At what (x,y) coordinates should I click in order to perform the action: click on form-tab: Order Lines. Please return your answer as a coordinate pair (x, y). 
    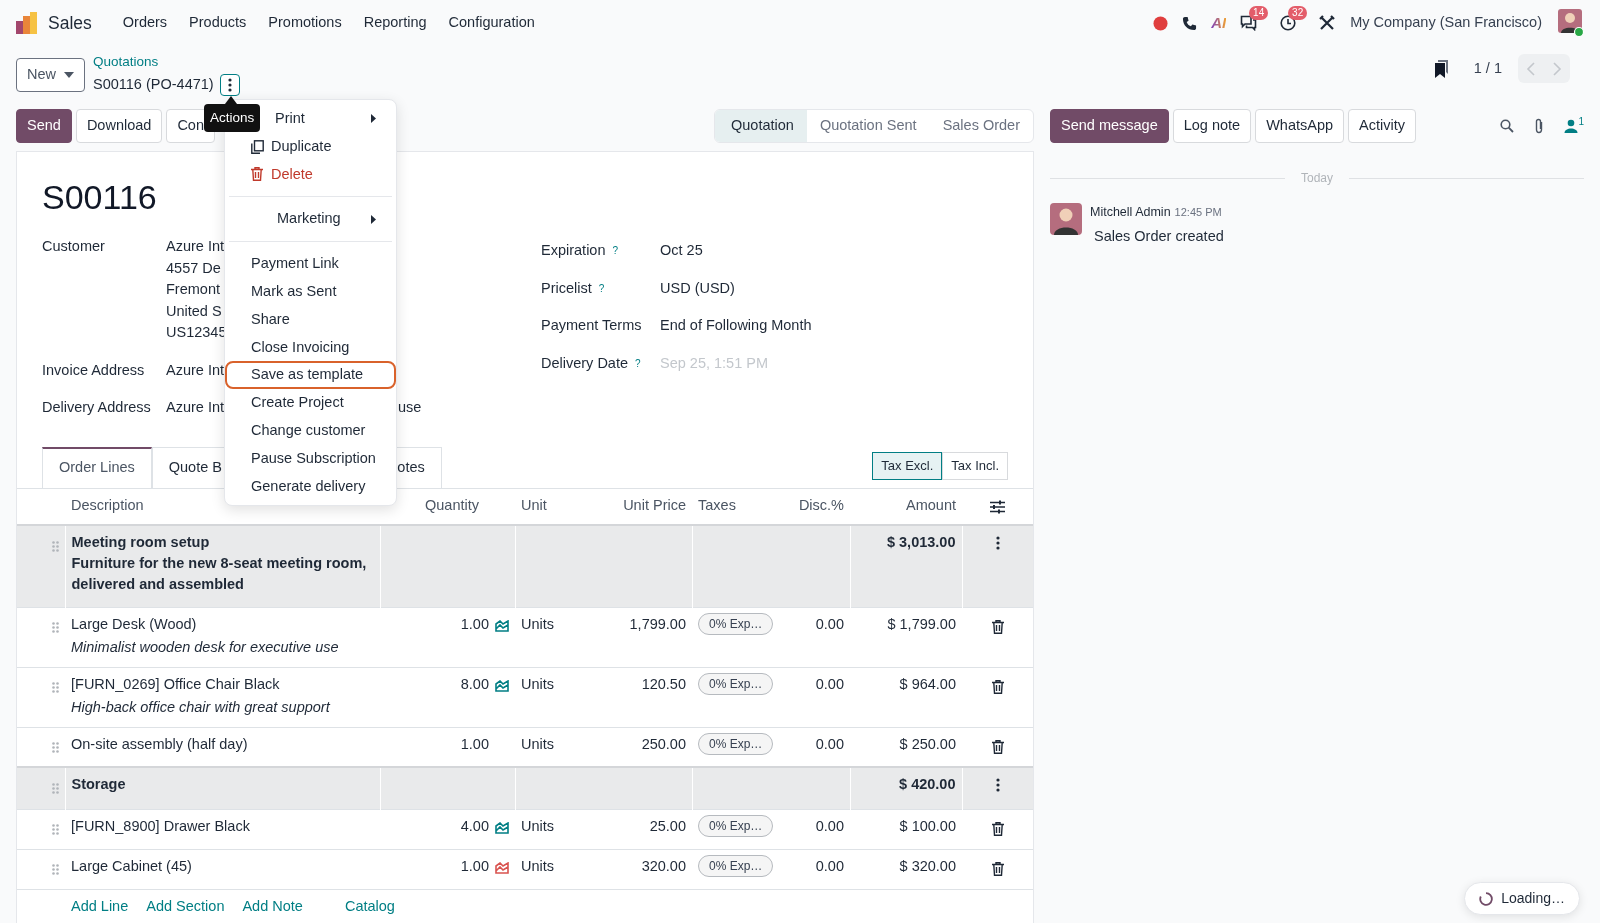
    Looking at the image, I should click on (97, 467).